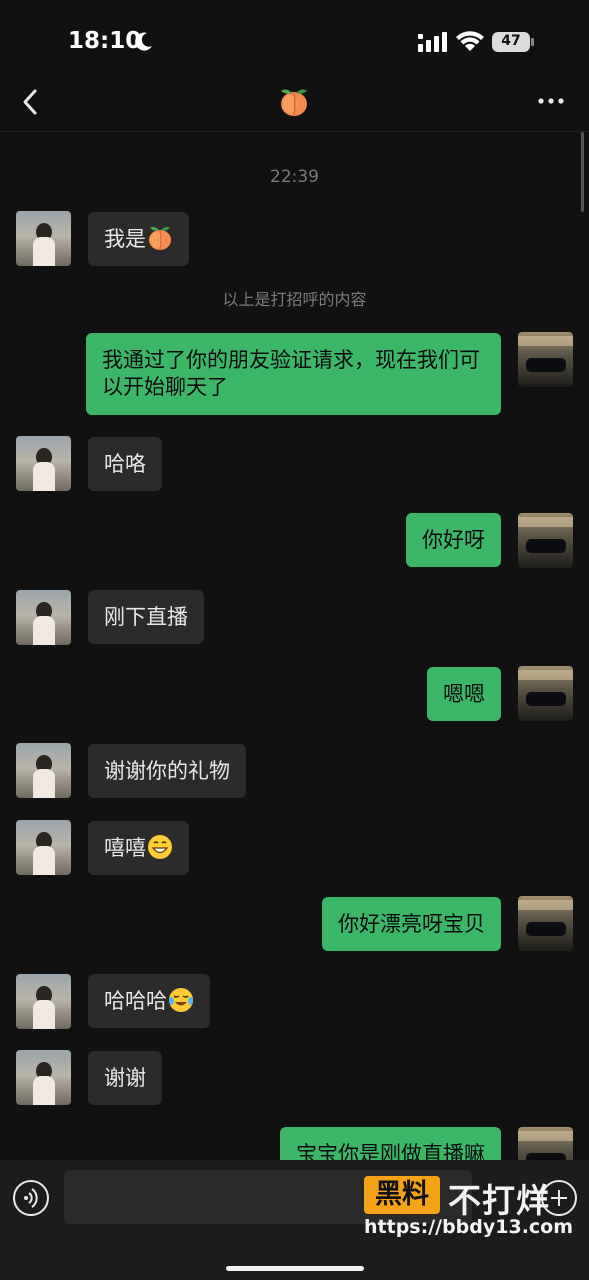  I want to click on message-text: 刚下直播, so click(146, 617).